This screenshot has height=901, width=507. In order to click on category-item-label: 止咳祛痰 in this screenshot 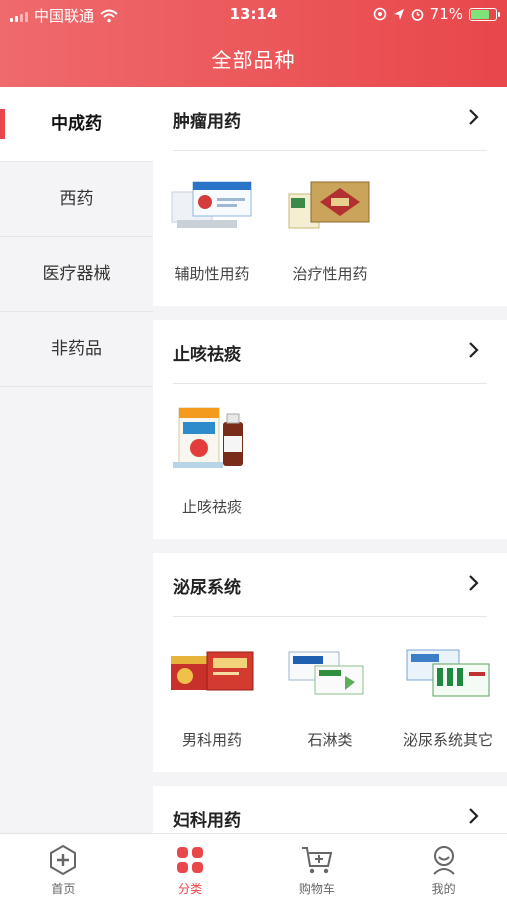, I will do `click(211, 507)`.